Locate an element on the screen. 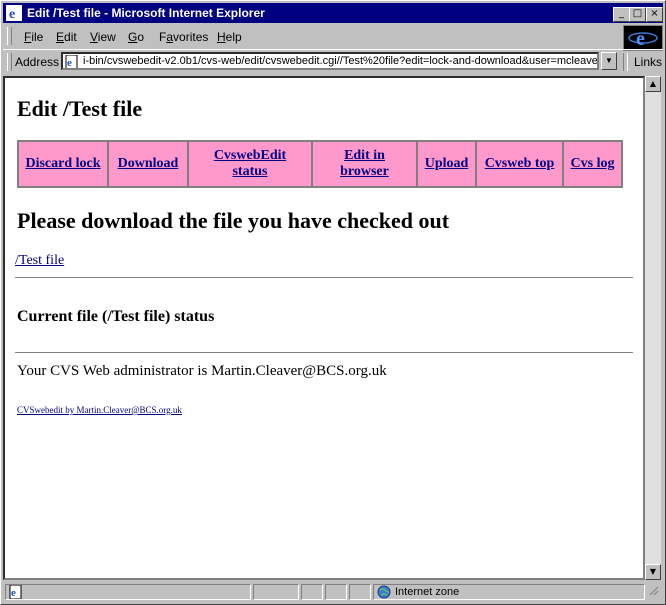  close-button: × is located at coordinates (654, 14).